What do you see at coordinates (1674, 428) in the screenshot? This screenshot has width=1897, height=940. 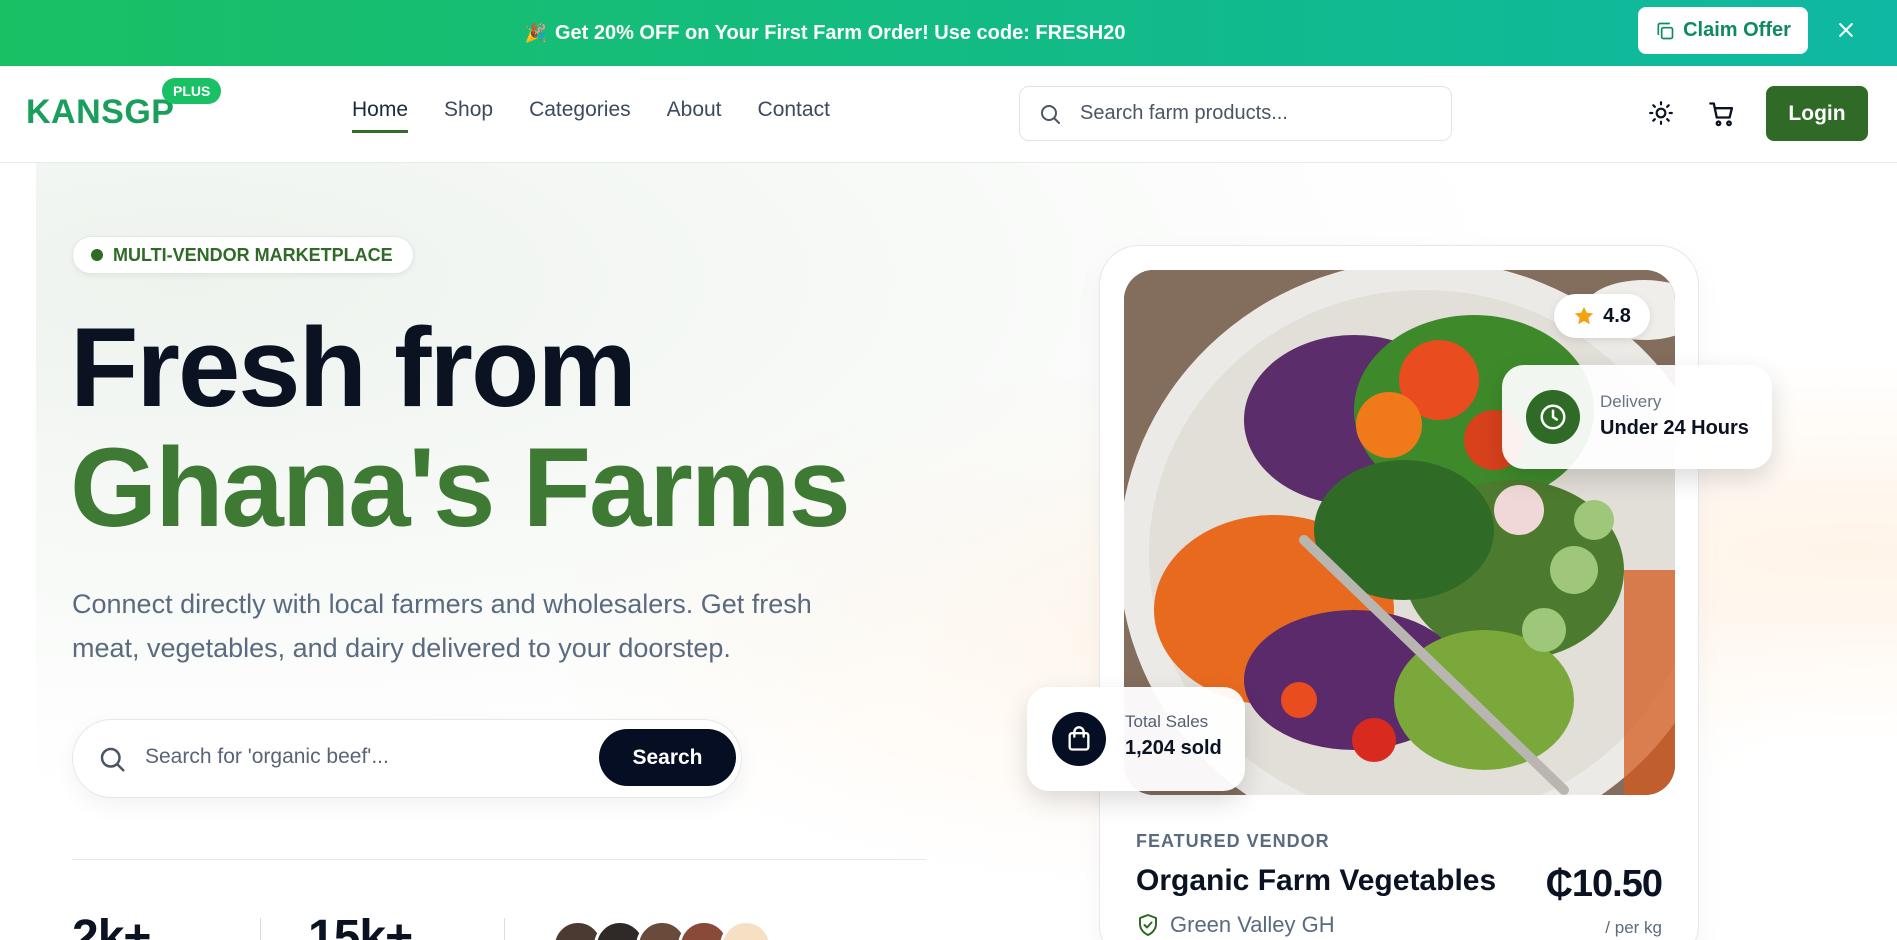 I see `delivery-value: Under 24 Hours` at bounding box center [1674, 428].